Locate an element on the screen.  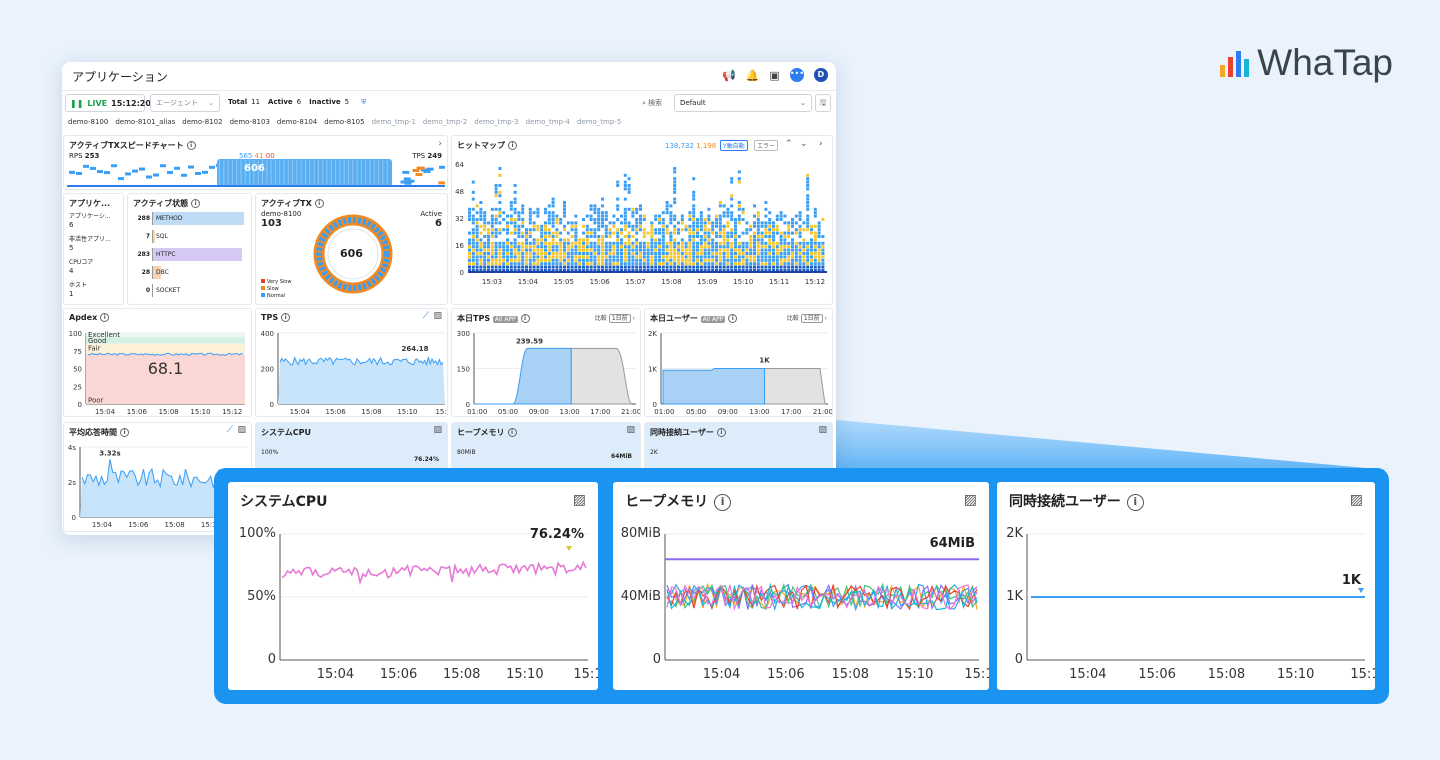
astate-row: 28 DBC is located at coordinates (190, 273).